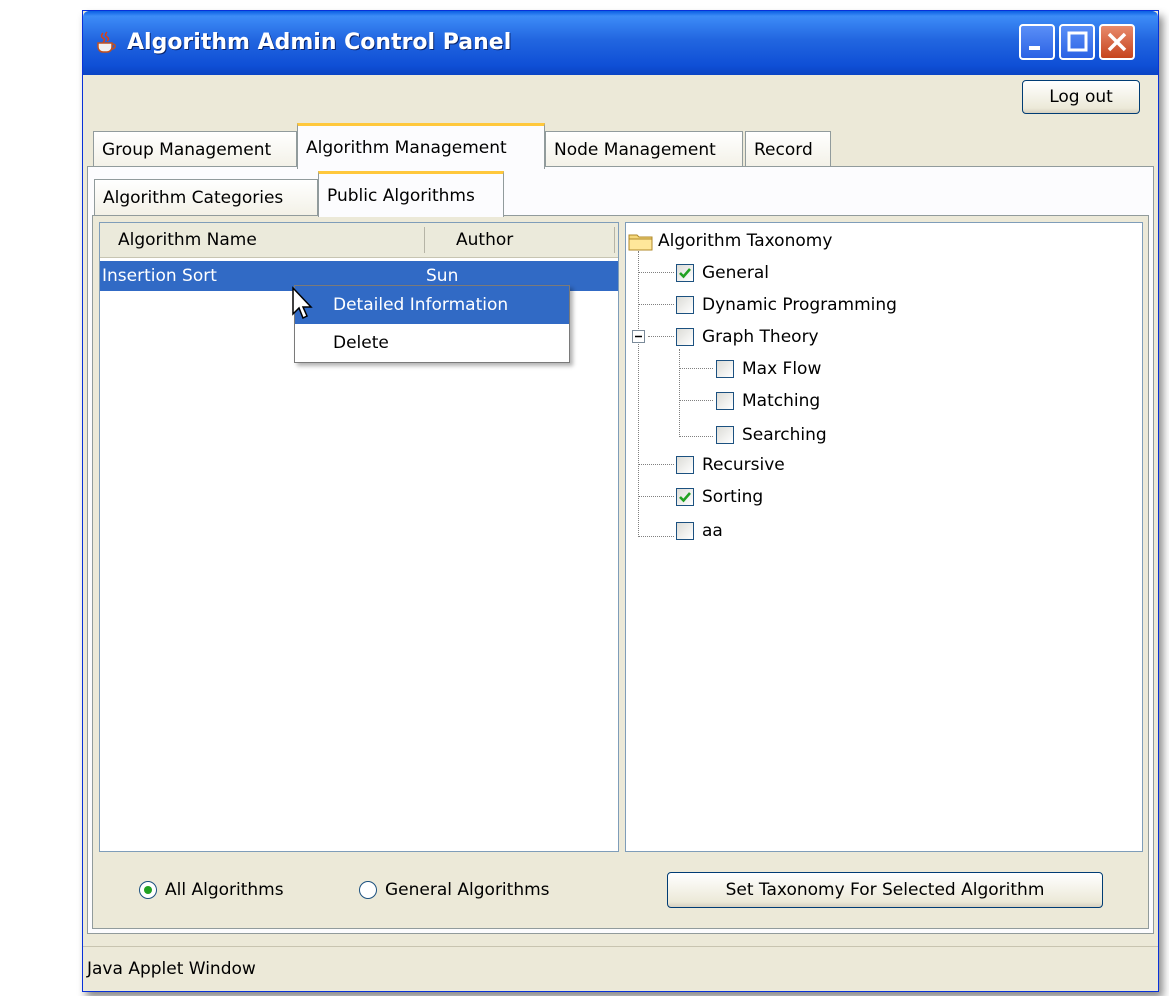  I want to click on checkbox-matching, so click(725, 401).